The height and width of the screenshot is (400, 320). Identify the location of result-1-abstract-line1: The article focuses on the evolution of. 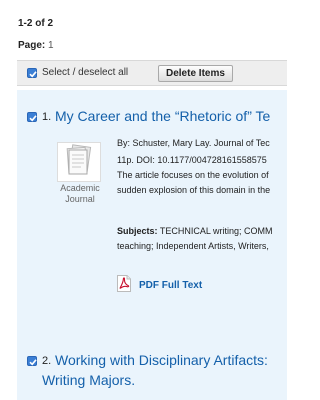
(193, 175).